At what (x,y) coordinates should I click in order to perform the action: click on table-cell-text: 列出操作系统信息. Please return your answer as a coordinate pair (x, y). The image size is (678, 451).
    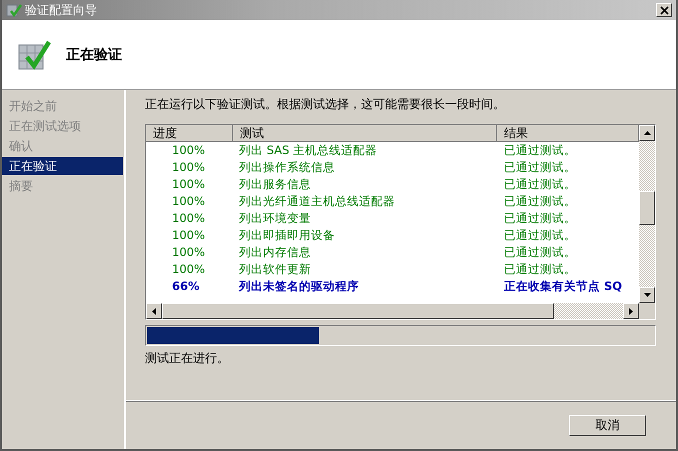
    Looking at the image, I should click on (287, 167).